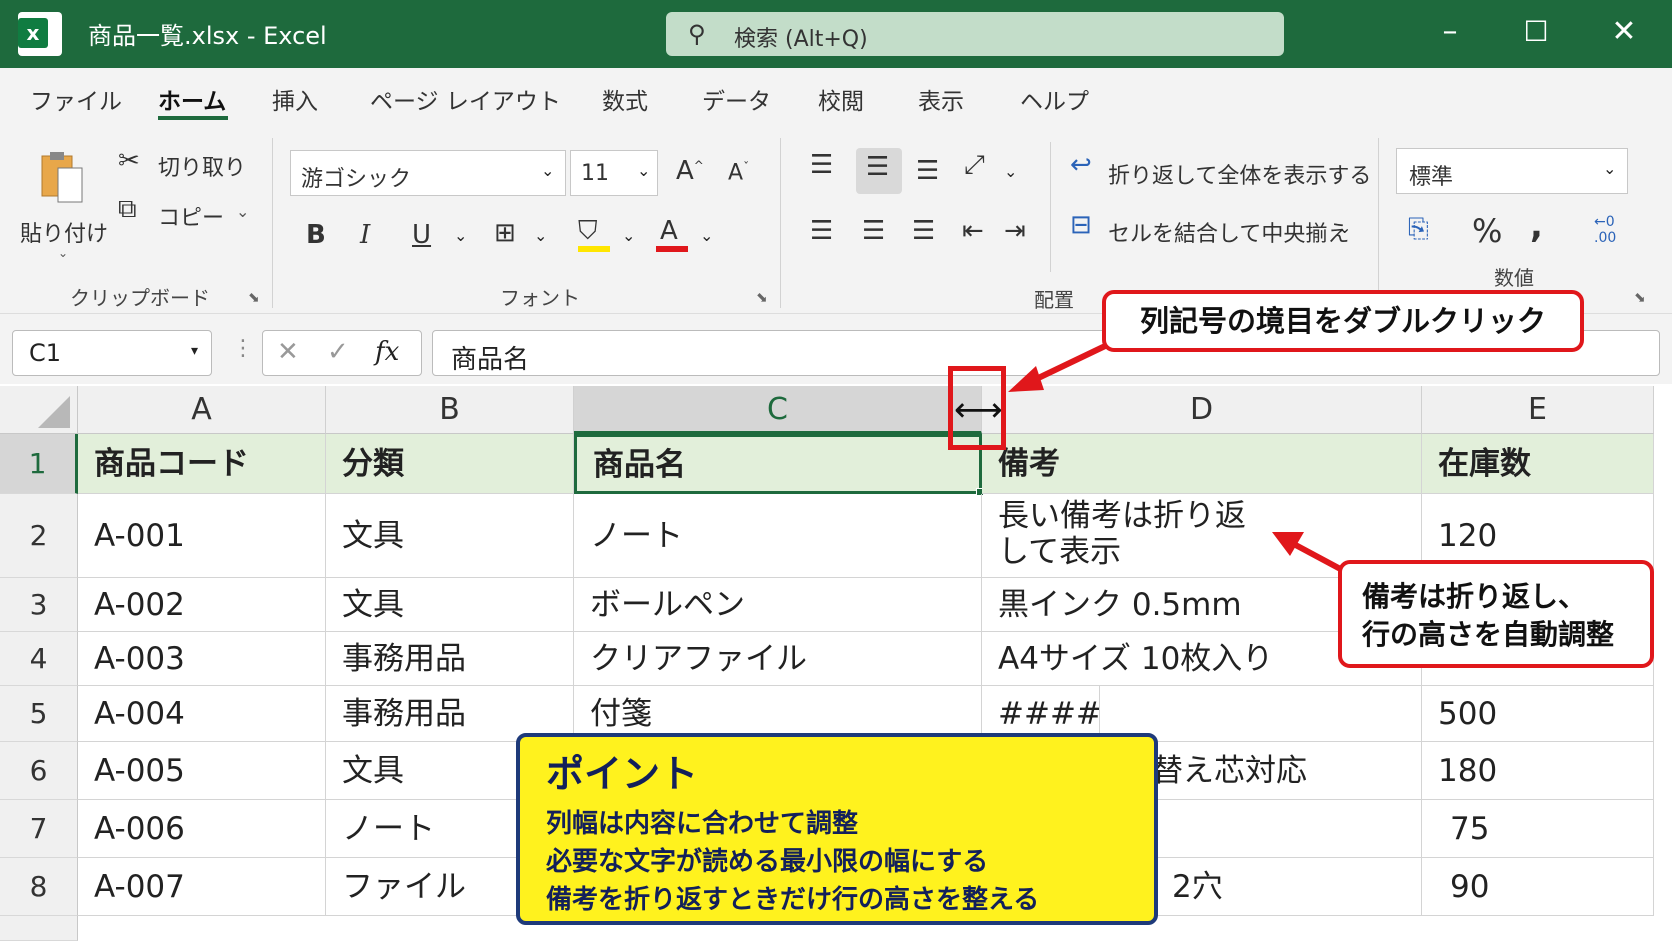  Describe the element at coordinates (450, 536) in the screenshot. I see `cell-b2: 文具` at that location.